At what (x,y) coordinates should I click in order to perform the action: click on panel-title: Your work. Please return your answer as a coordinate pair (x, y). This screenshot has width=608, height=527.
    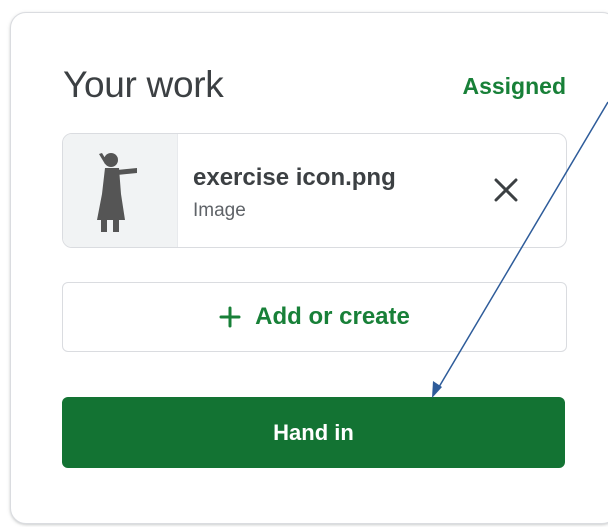
    Looking at the image, I should click on (143, 84).